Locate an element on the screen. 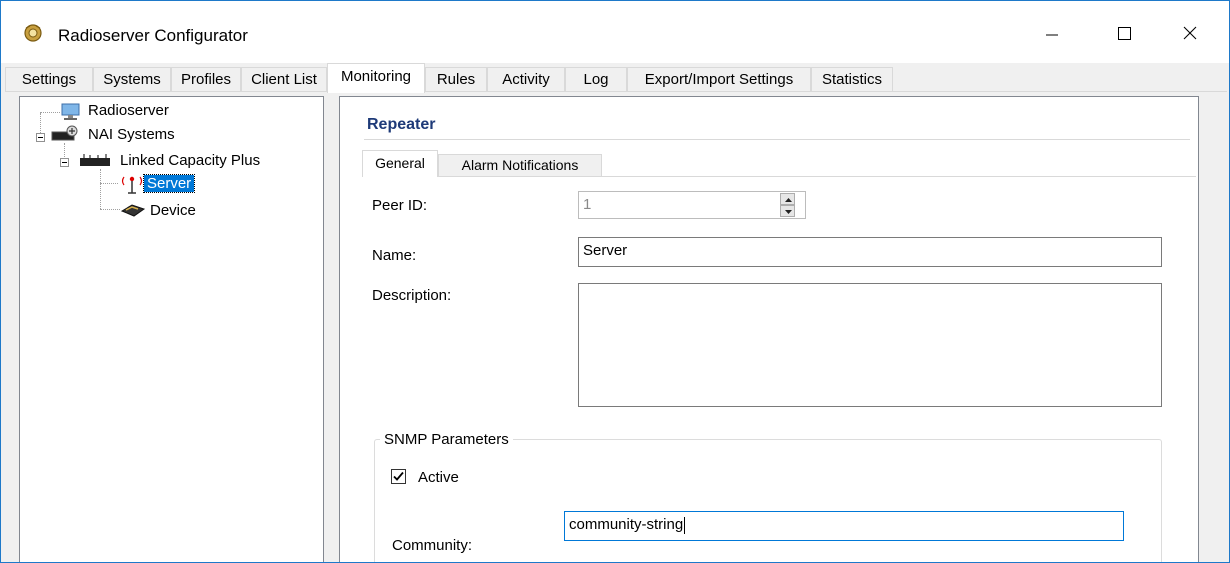 The image size is (1230, 563). minimize-icon is located at coordinates (1052, 35).